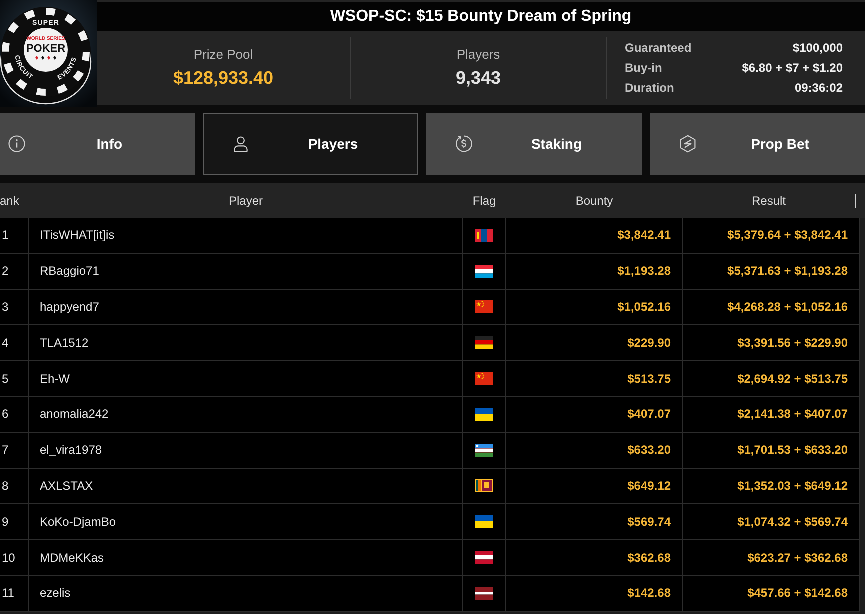 This screenshot has width=865, height=614. I want to click on result-cell: $457.66 + $142.68, so click(771, 593).